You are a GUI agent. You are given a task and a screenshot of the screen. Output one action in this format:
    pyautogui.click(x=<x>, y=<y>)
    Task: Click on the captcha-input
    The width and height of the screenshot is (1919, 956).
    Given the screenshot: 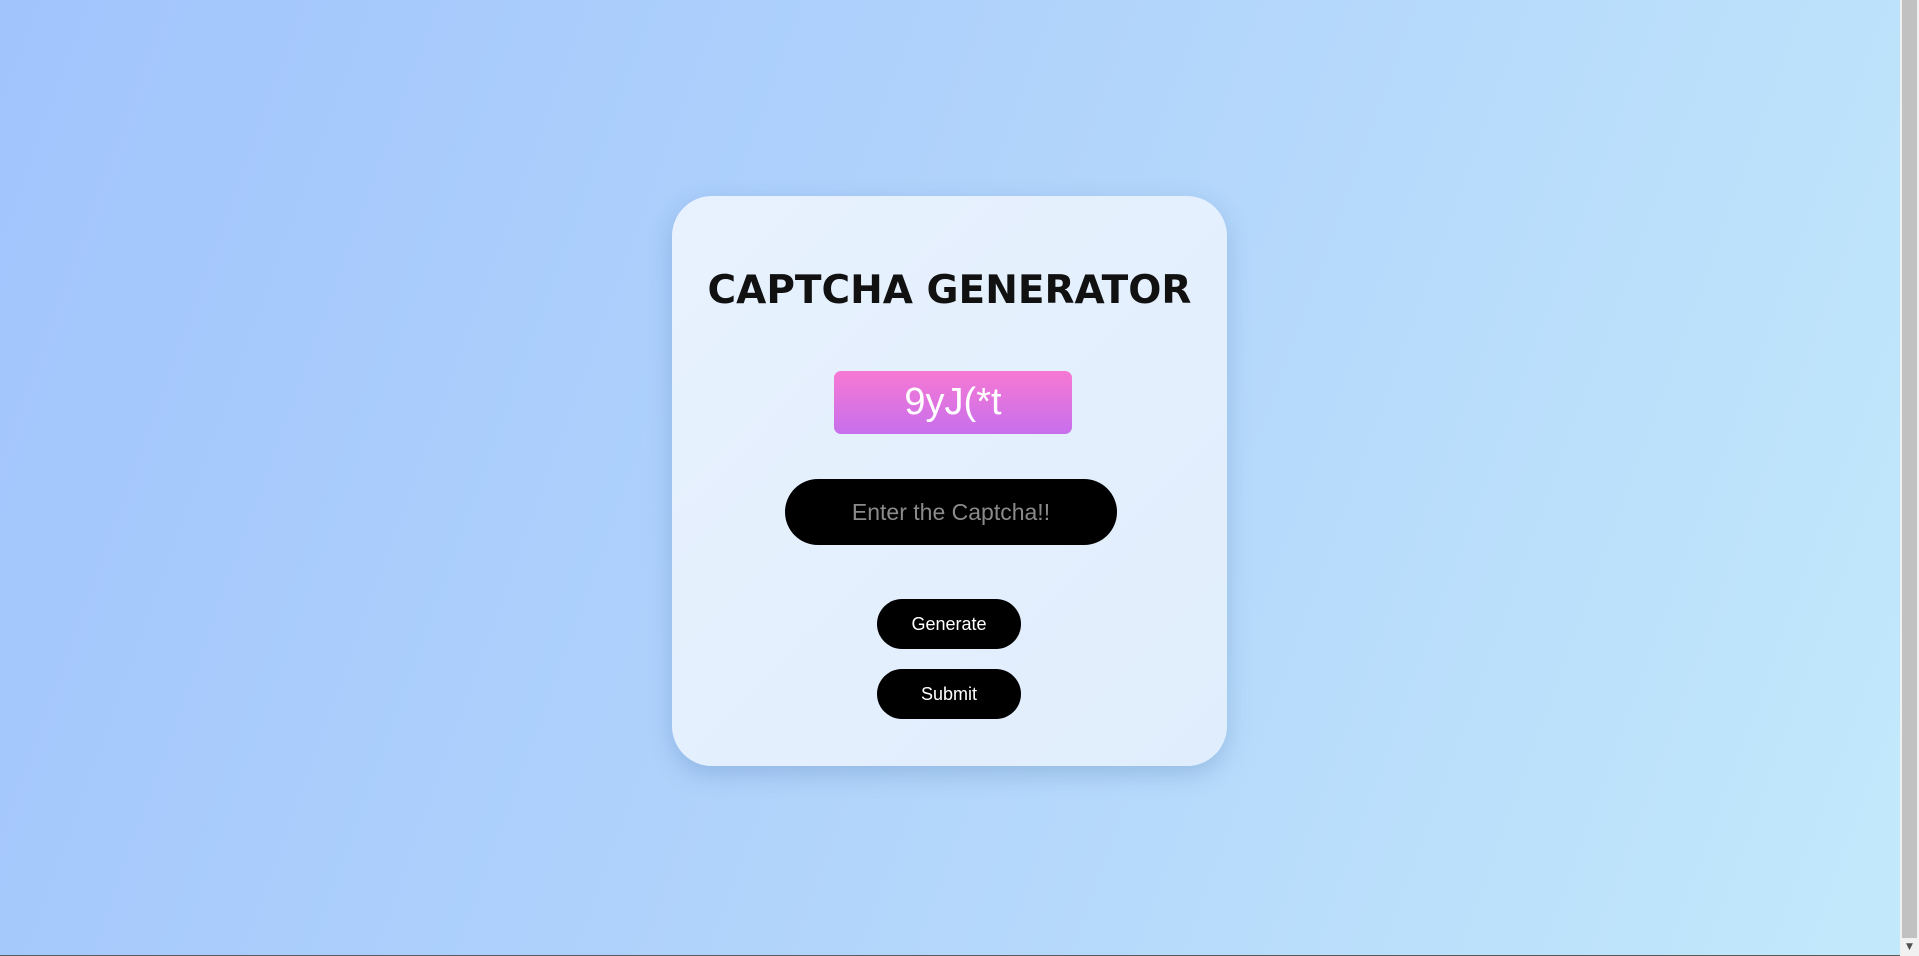 What is the action you would take?
    pyautogui.click(x=951, y=512)
    